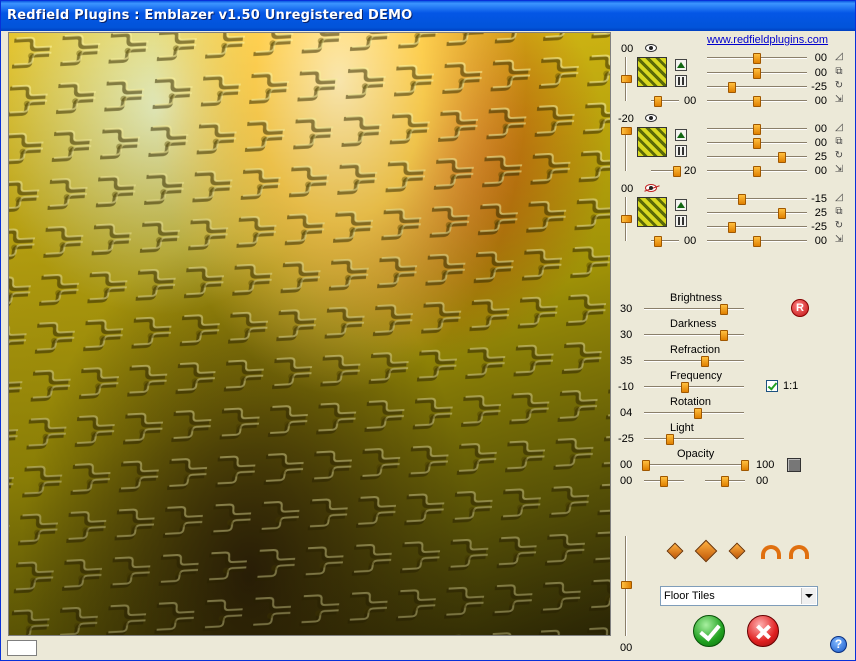  What do you see at coordinates (808, 596) in the screenshot?
I see `chevron-down-icon` at bounding box center [808, 596].